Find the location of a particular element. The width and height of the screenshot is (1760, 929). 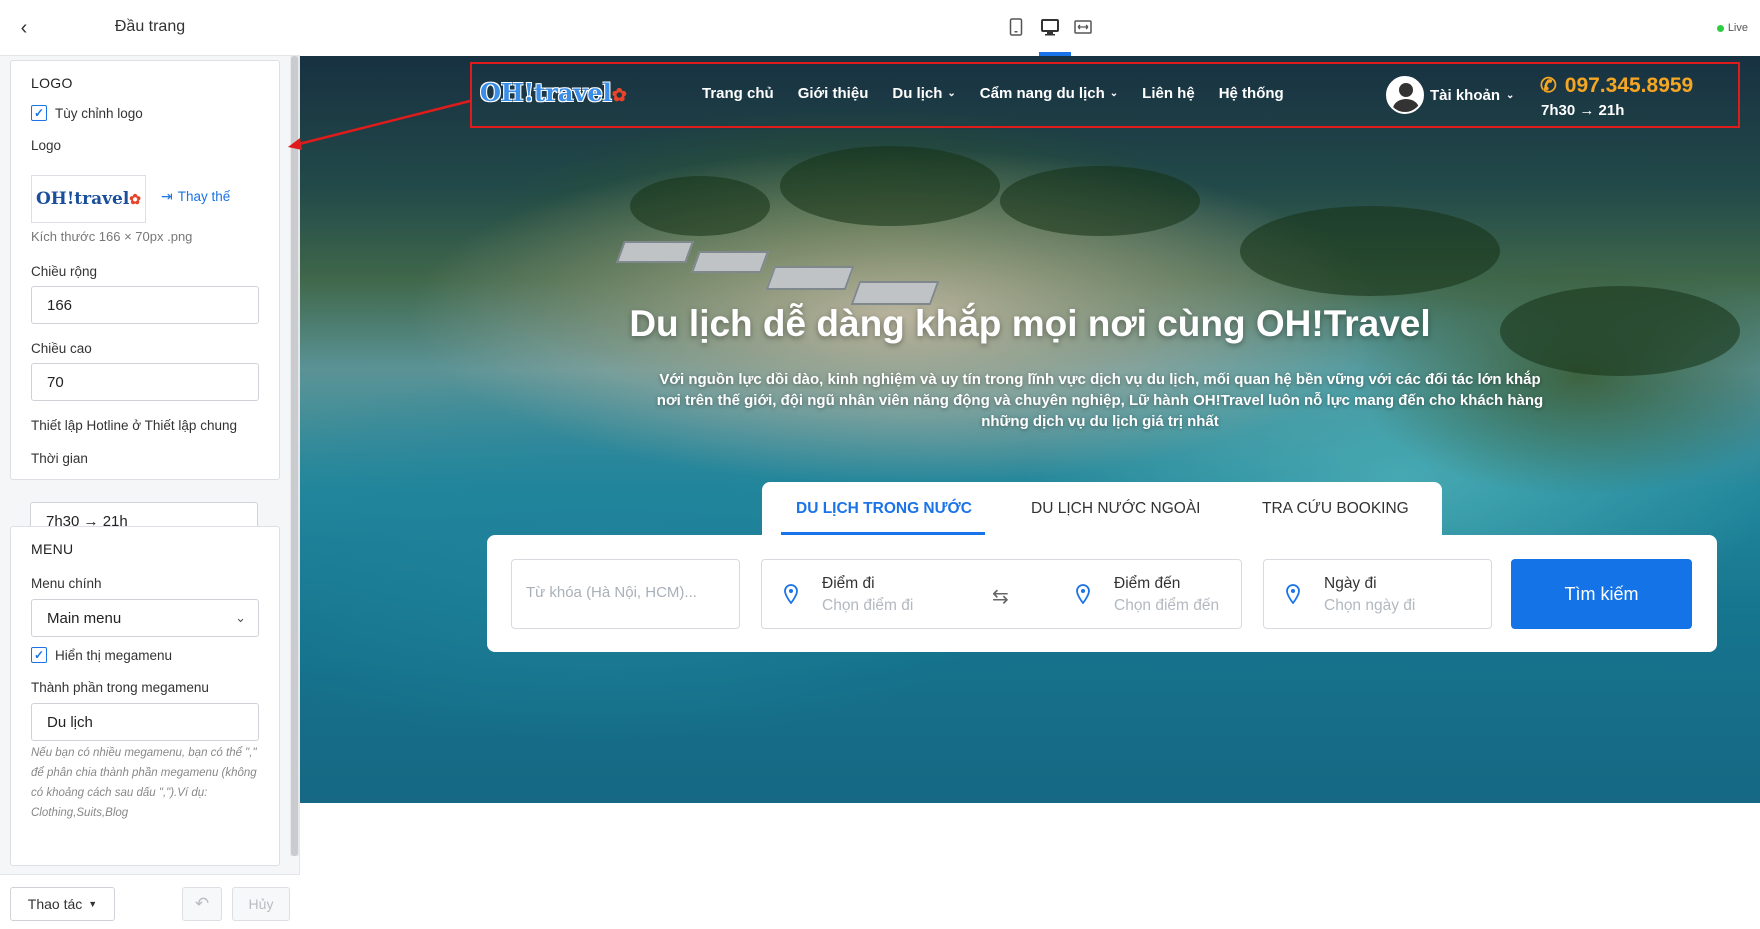

replace-label: Thay thế is located at coordinates (204, 196).